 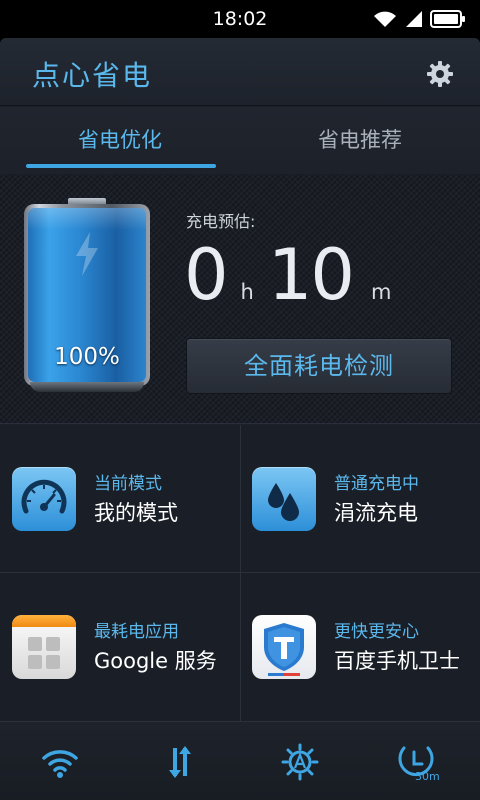 What do you see at coordinates (121, 166) in the screenshot?
I see `active-tab-indicator` at bounding box center [121, 166].